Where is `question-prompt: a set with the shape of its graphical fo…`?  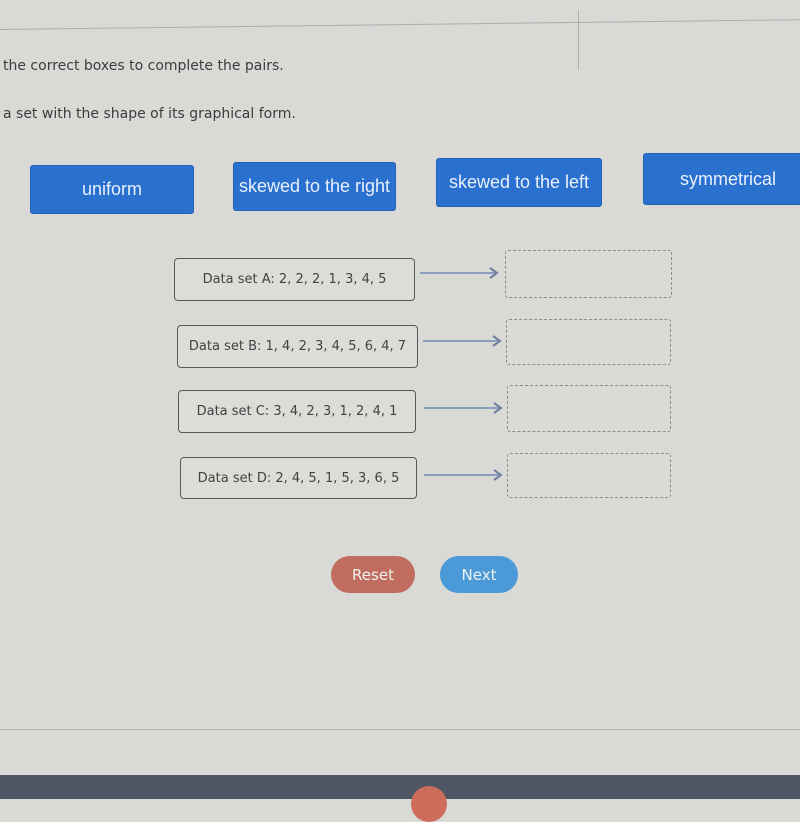
question-prompt: a set with the shape of its graphical fo… is located at coordinates (149, 114).